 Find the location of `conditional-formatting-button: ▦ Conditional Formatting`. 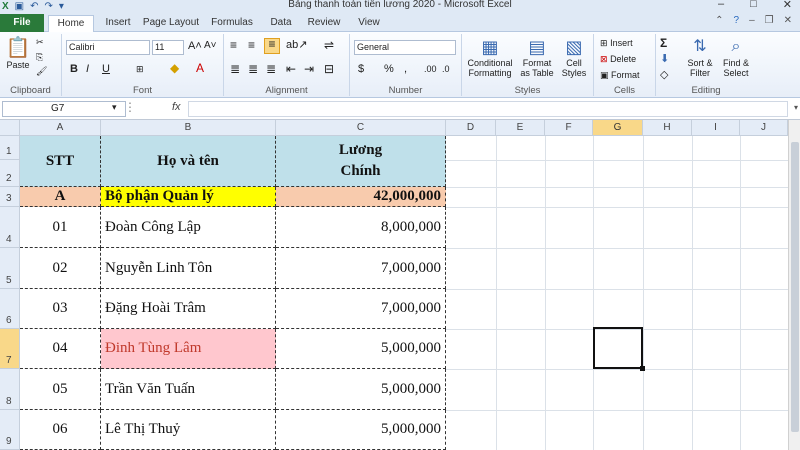

conditional-formatting-button: ▦ Conditional Formatting is located at coordinates (490, 57).